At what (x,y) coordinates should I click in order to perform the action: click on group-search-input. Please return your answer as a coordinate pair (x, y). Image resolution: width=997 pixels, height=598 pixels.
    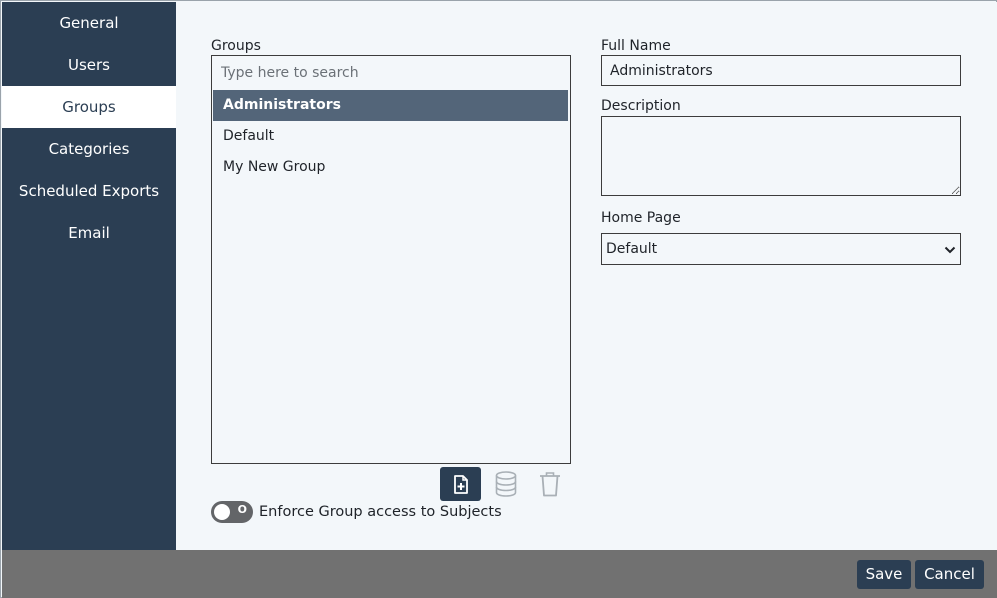
    Looking at the image, I should click on (391, 72).